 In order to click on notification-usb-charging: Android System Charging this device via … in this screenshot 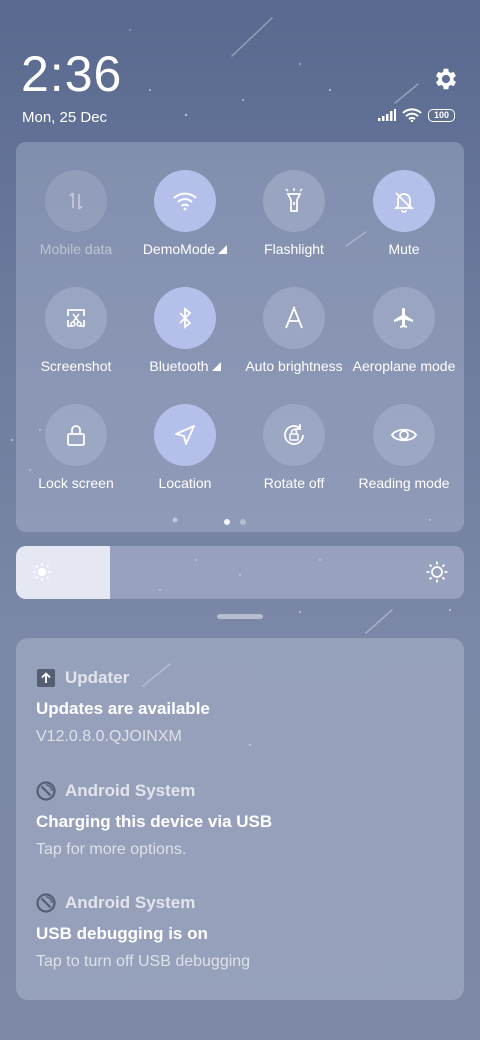, I will do `click(246, 820)`.